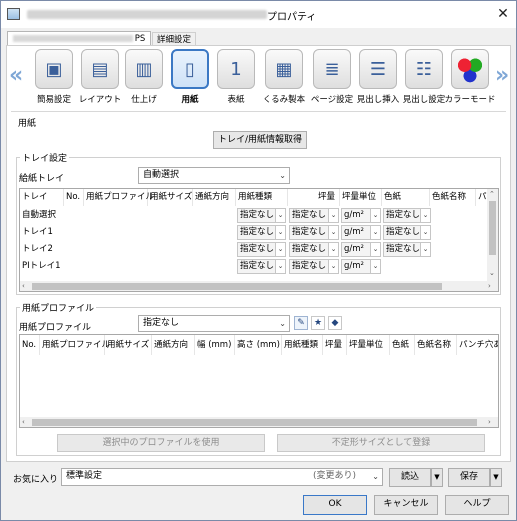 This screenshot has height=521, width=517. I want to click on tray-name: トレイ1, so click(37, 232).